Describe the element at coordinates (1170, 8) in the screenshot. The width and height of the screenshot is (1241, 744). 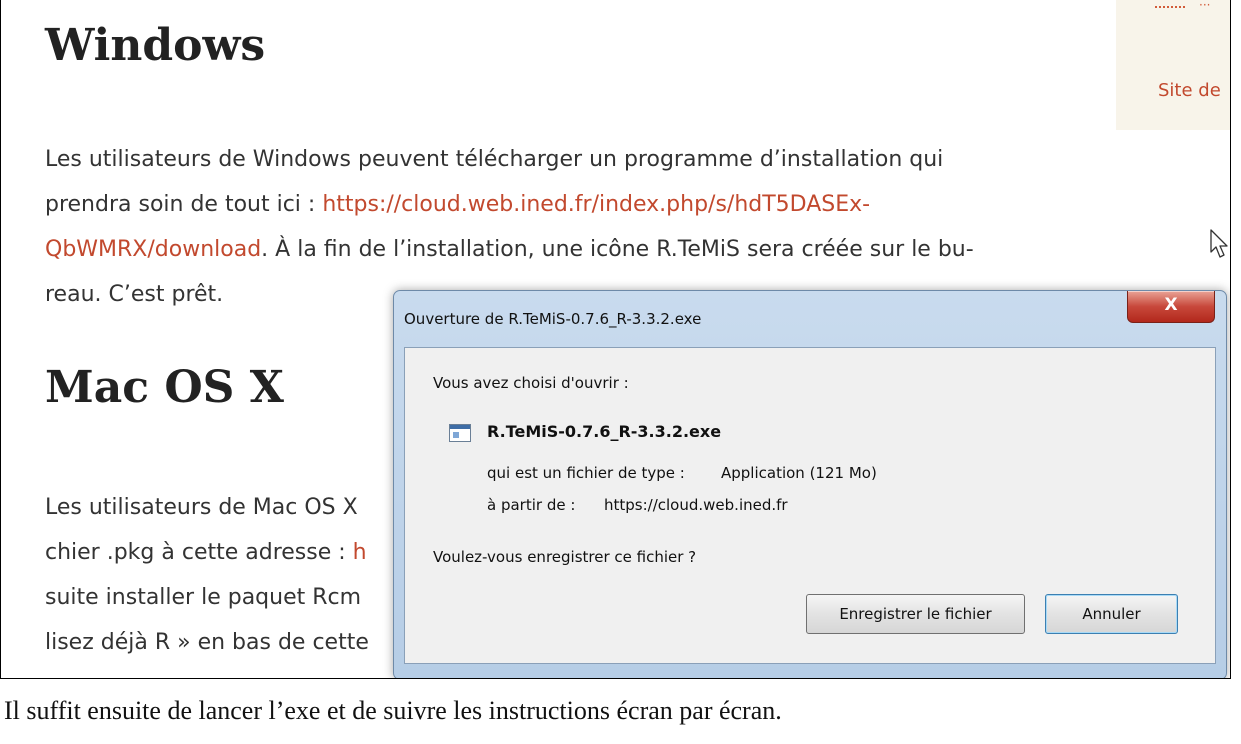
I see `sidebar-decoration` at that location.